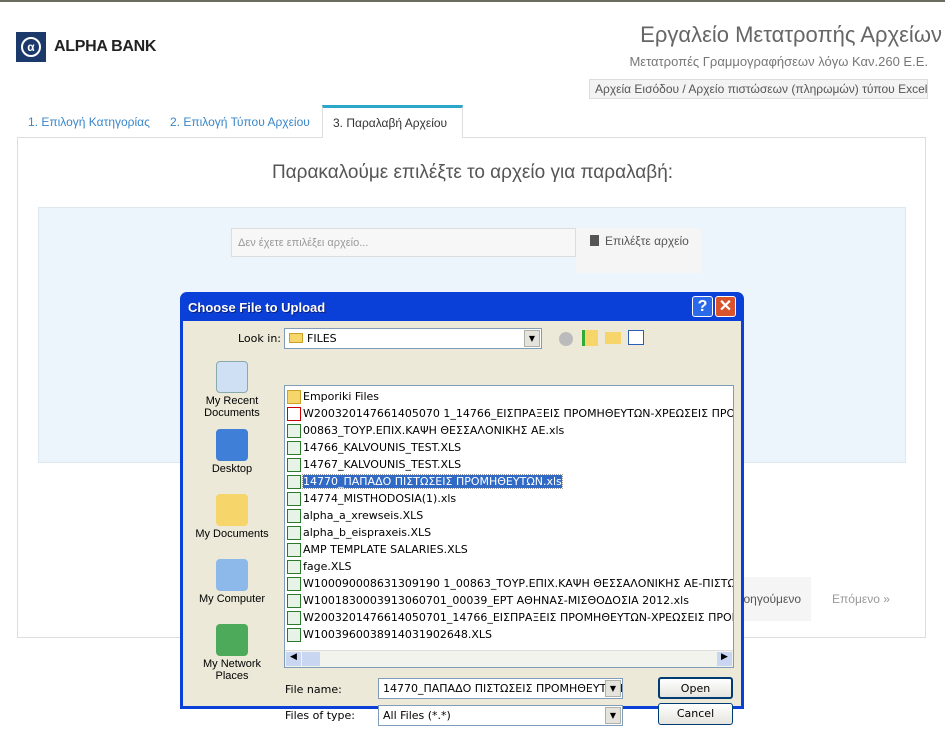 Image resolution: width=945 pixels, height=744 pixels. What do you see at coordinates (417, 715) in the screenshot?
I see `file-type-value: All Files (*.*)` at bounding box center [417, 715].